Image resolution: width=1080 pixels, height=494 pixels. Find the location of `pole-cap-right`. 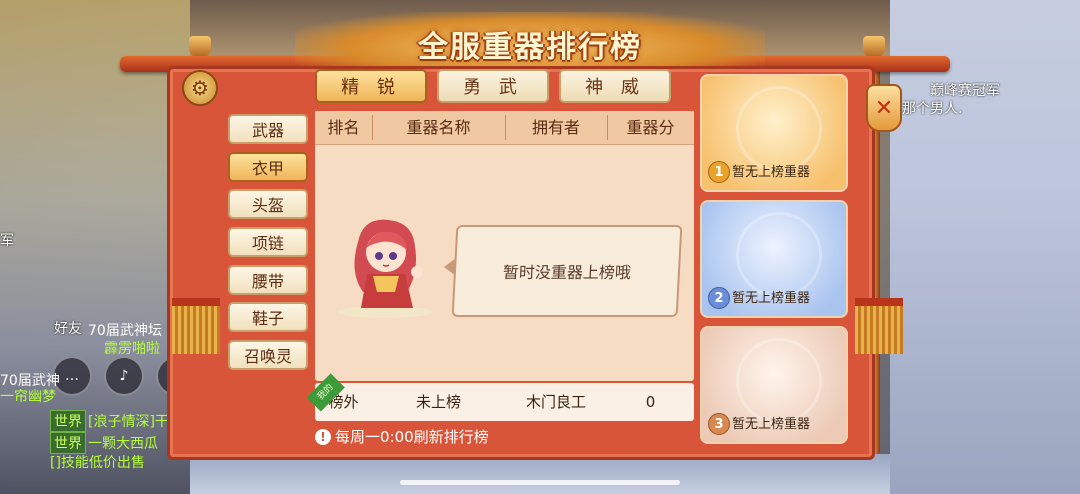

pole-cap-right is located at coordinates (874, 47).